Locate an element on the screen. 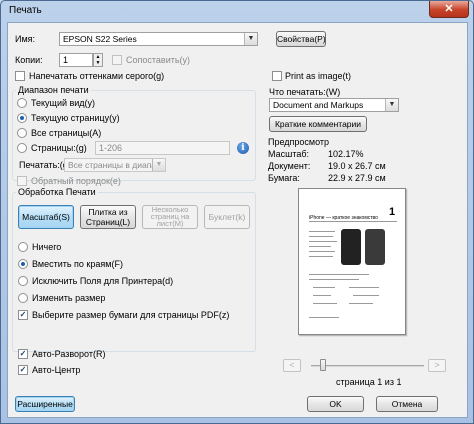 The height and width of the screenshot is (424, 474). choose-paper-checkbox: ✓ is located at coordinates (23, 315).